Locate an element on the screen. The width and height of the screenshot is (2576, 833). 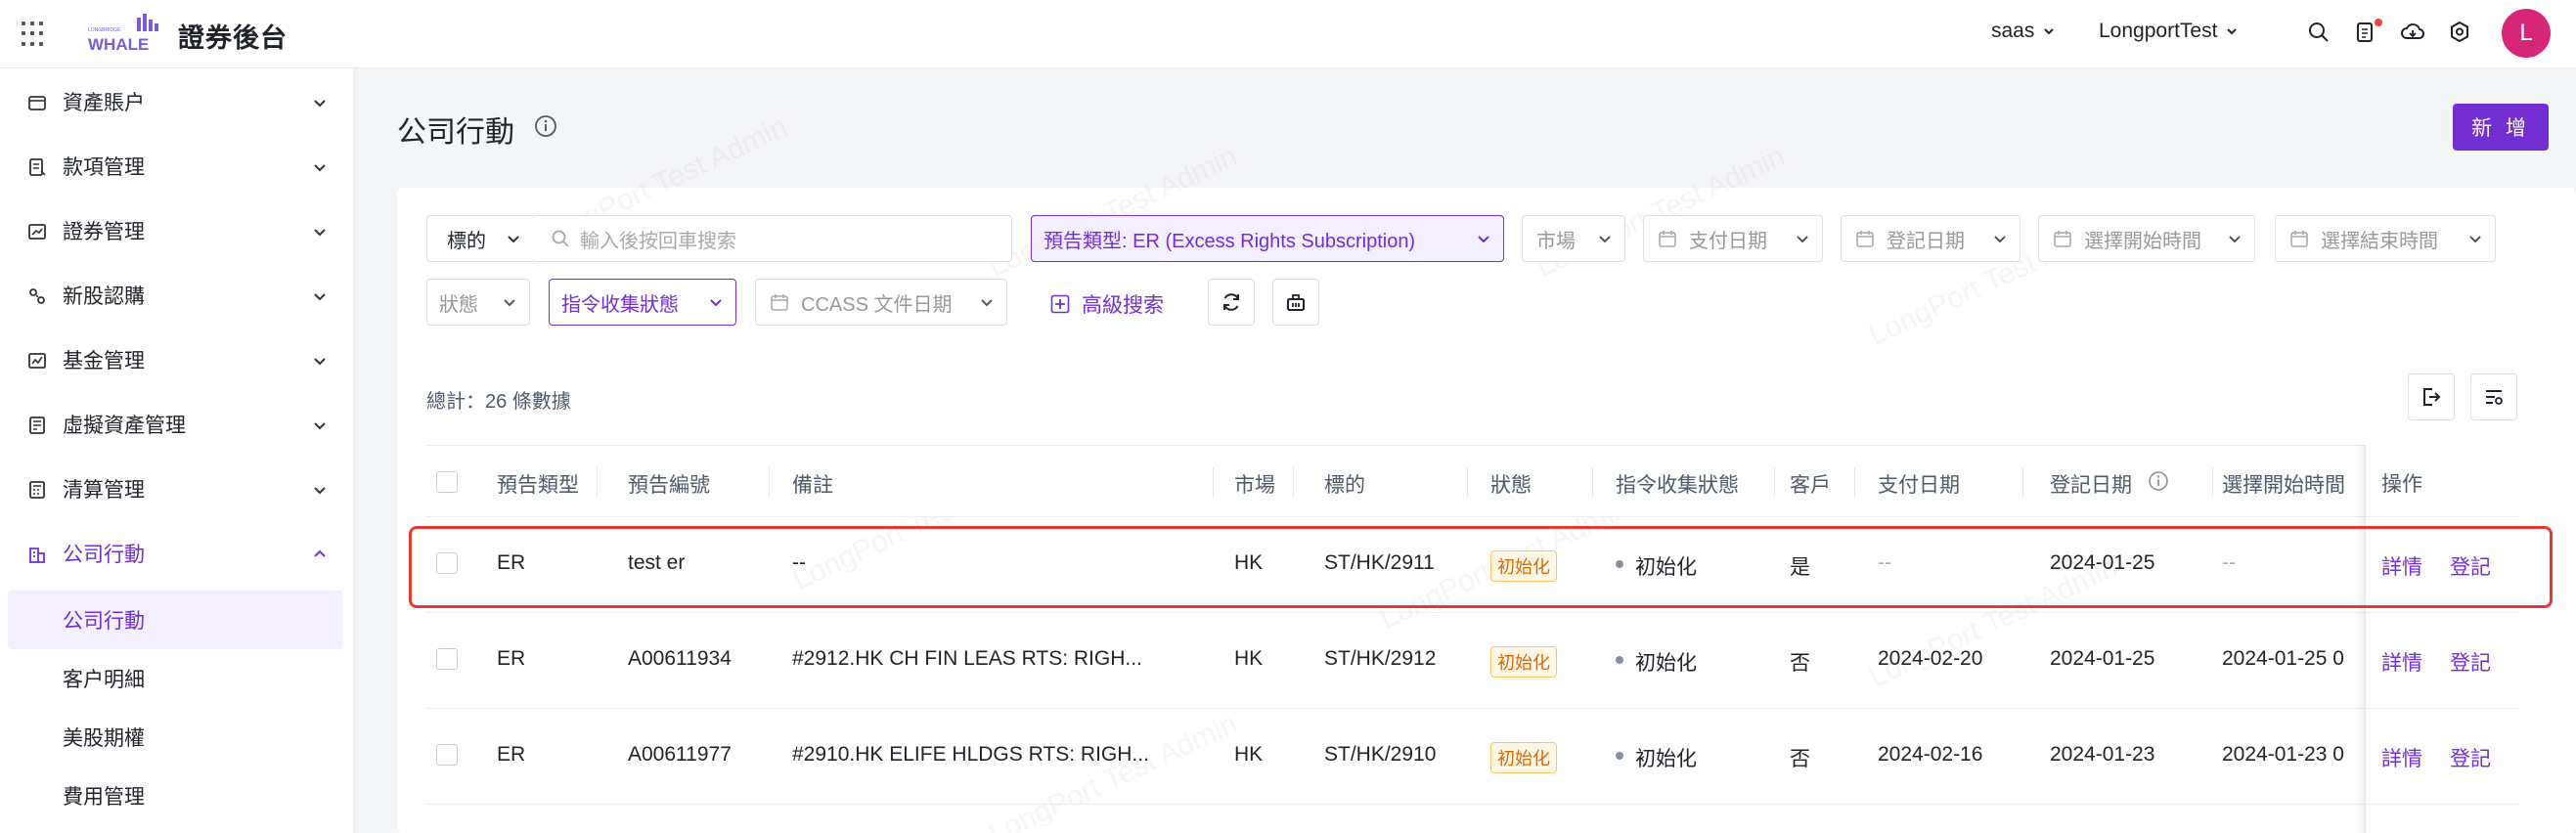
column-header: 市場 is located at coordinates (1254, 484).